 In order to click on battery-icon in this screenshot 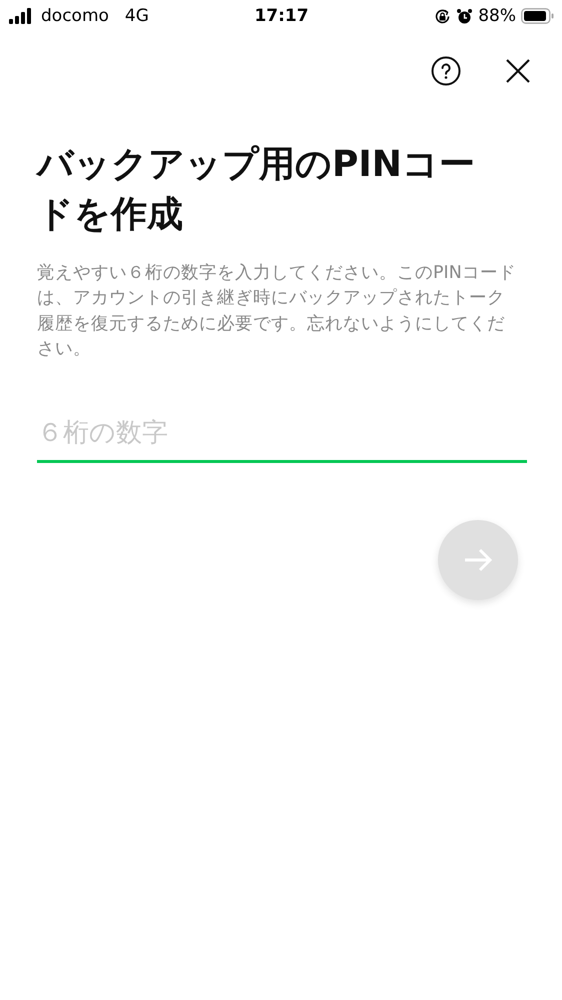, I will do `click(537, 16)`.